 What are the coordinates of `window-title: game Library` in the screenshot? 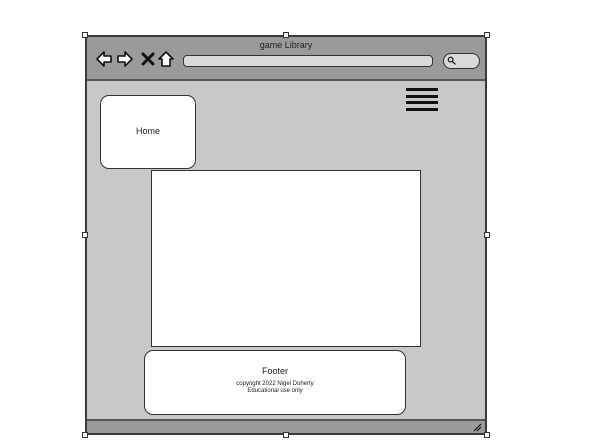 It's located at (286, 45).